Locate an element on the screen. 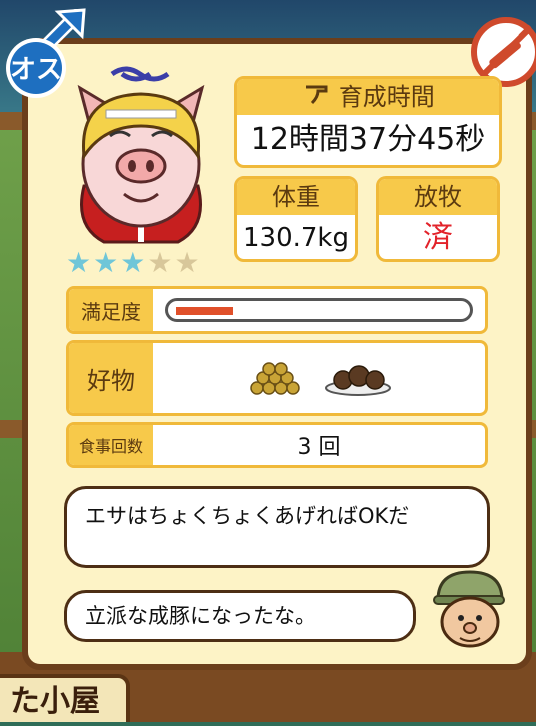  grazing-box: 放牧 済 is located at coordinates (438, 219).